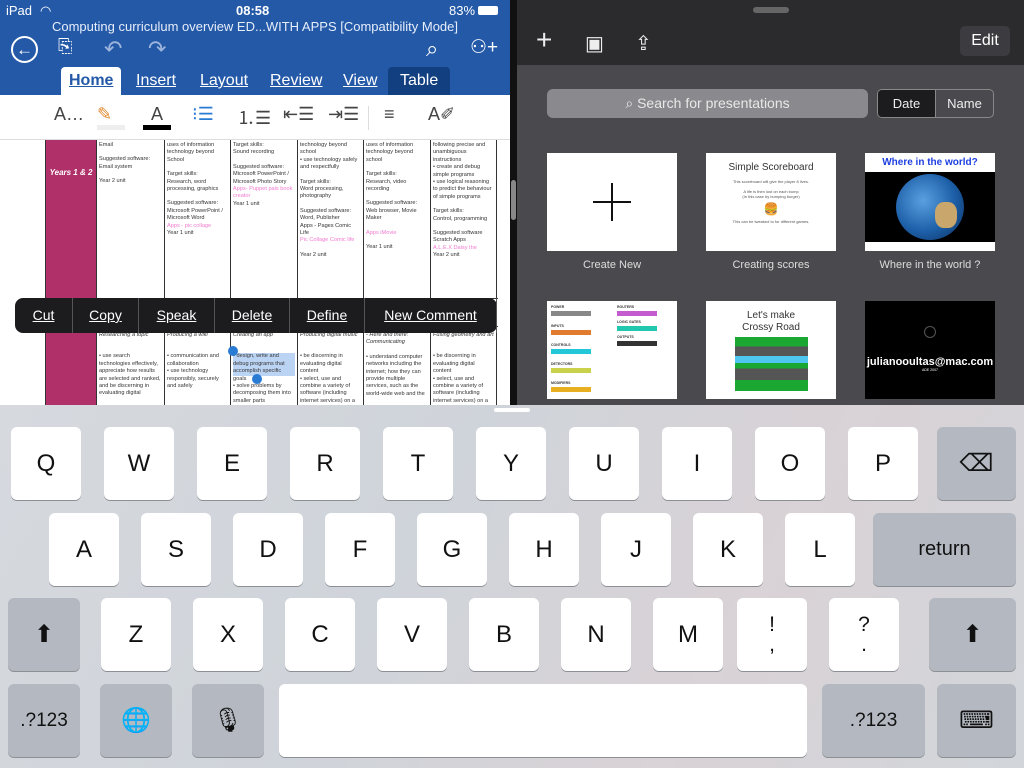  Describe the element at coordinates (24, 49) in the screenshot. I see `back-icon: ←` at that location.